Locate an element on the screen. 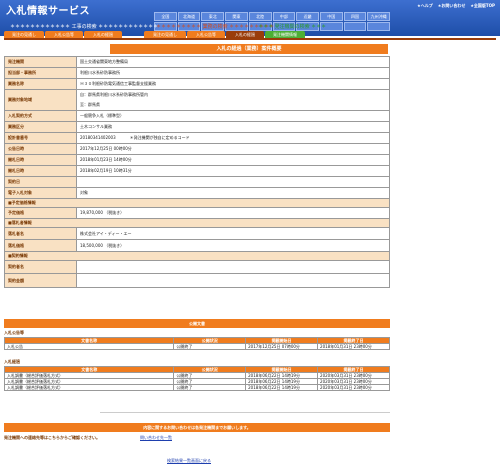  detail-value: 利根川水系砂防事務所 is located at coordinates (233, 73).